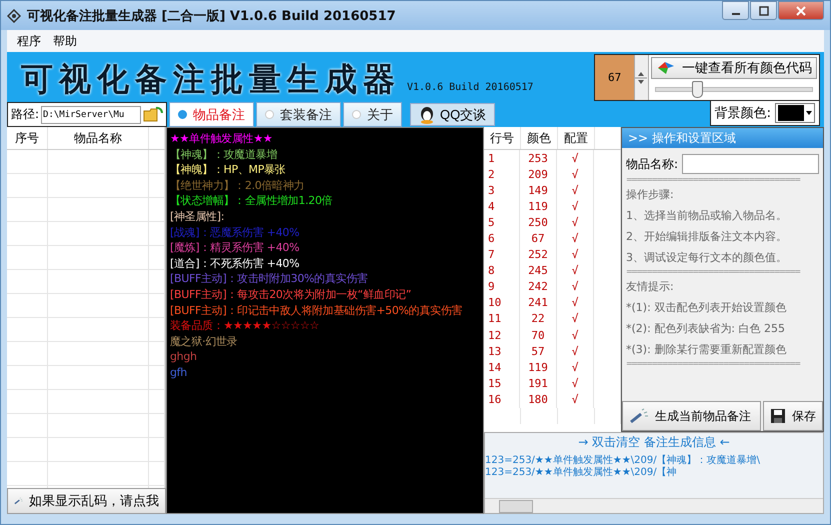  What do you see at coordinates (235, 264) in the screenshot?
I see `editor-line: [道合]：不死系伤害 +40%` at bounding box center [235, 264].